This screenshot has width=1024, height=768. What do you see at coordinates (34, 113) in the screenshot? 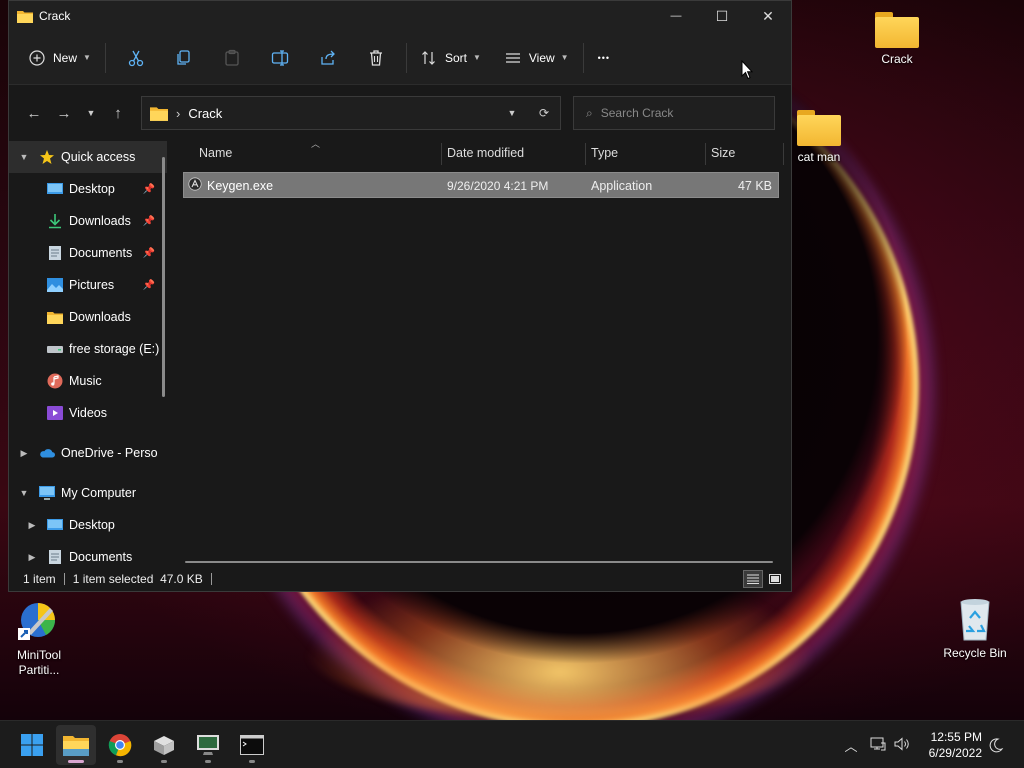
I see `back-button: ←` at bounding box center [34, 113].